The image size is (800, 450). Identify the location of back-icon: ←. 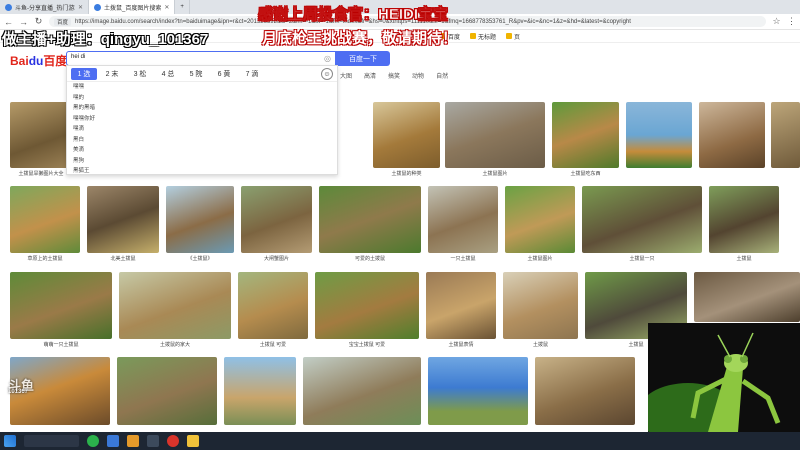
(8, 22).